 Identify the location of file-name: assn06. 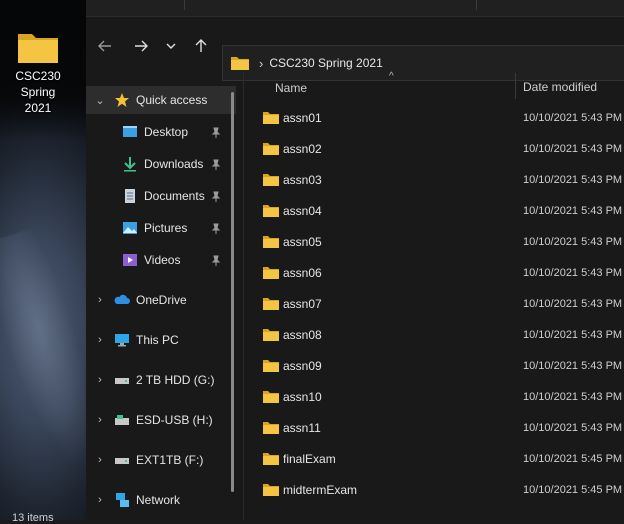
(302, 273).